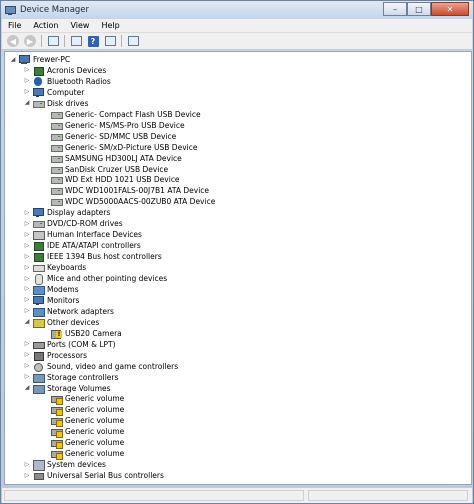 The height and width of the screenshot is (504, 474). What do you see at coordinates (116, 158) in the screenshot?
I see `tree-device: SAMSUNG HD300LJ ATA Device` at bounding box center [116, 158].